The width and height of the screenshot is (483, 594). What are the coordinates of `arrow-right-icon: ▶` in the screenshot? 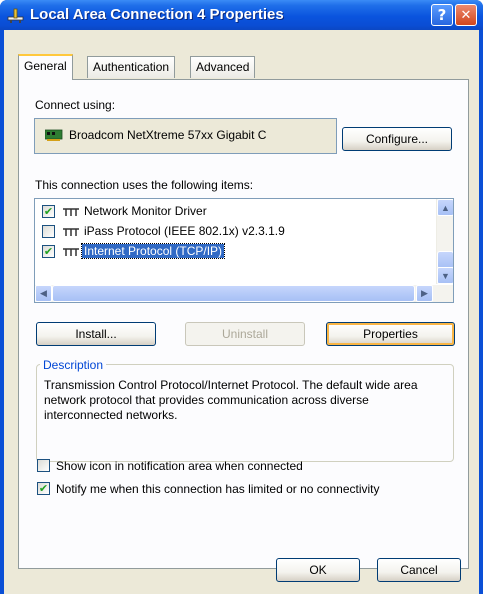 It's located at (424, 293).